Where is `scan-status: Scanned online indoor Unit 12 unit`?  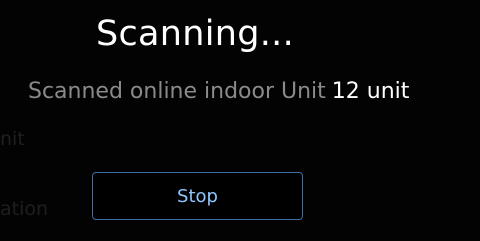 scan-status: Scanned online indoor Unit 12 unit is located at coordinates (218, 91).